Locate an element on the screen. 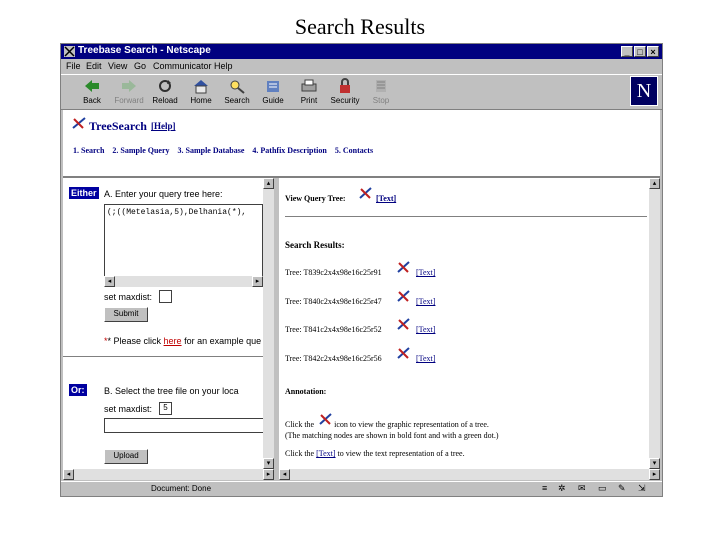 This screenshot has height=540, width=720. security-button: Security is located at coordinates (345, 92).